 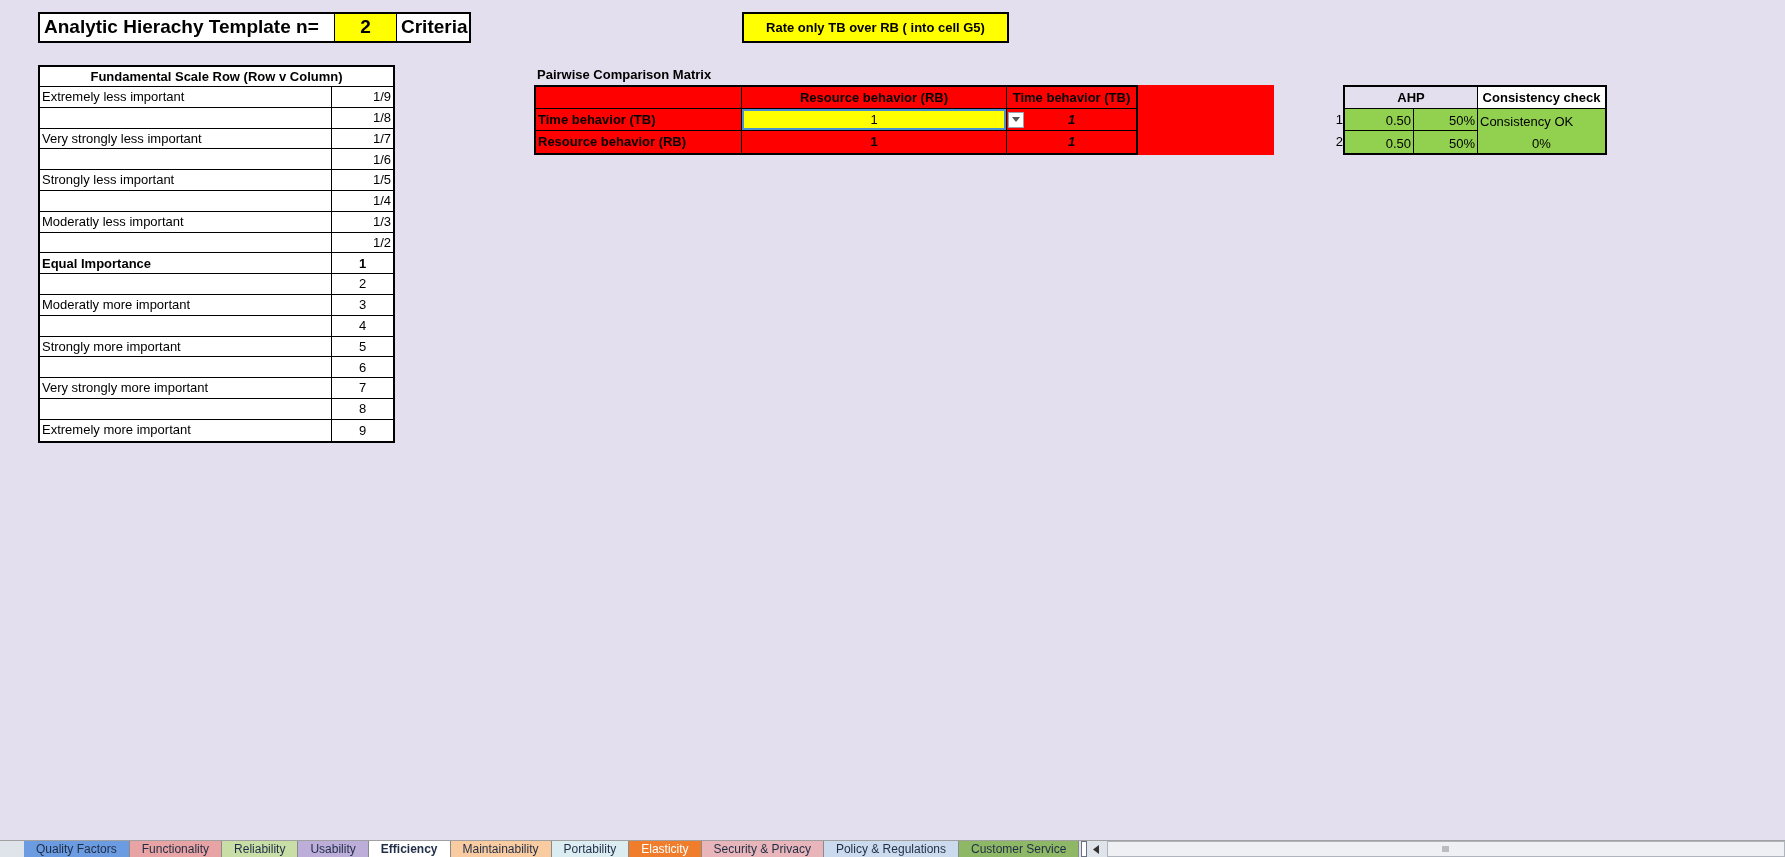 What do you see at coordinates (186, 138) in the screenshot?
I see `scale-label-cell: Very strongly less important` at bounding box center [186, 138].